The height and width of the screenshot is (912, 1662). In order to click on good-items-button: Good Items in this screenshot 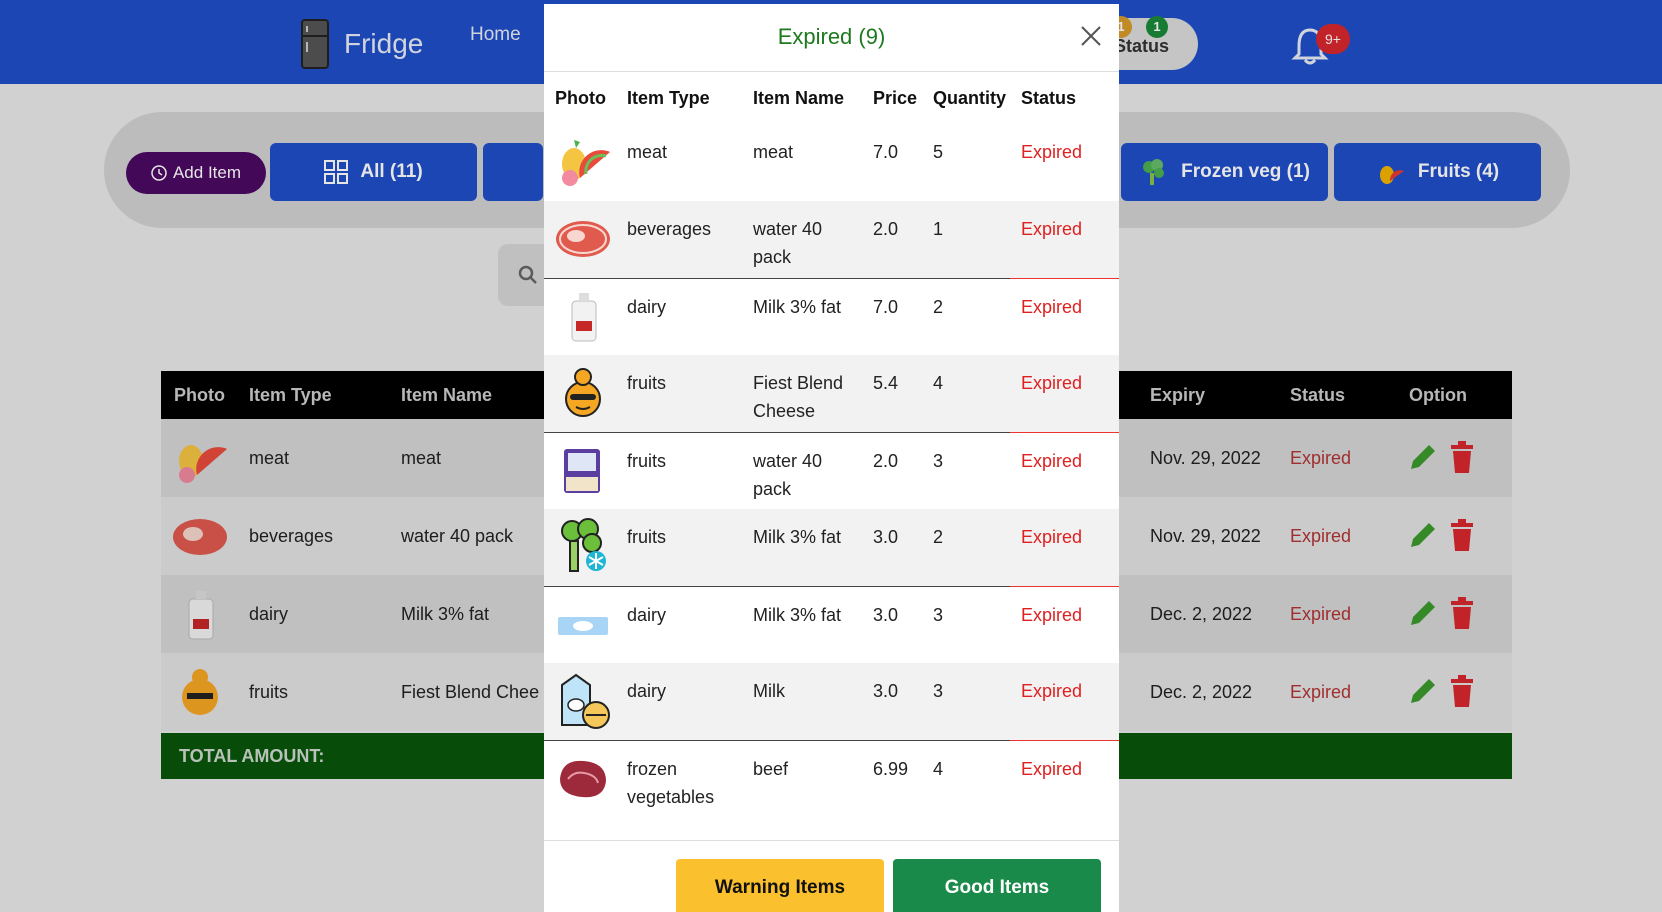, I will do `click(997, 885)`.